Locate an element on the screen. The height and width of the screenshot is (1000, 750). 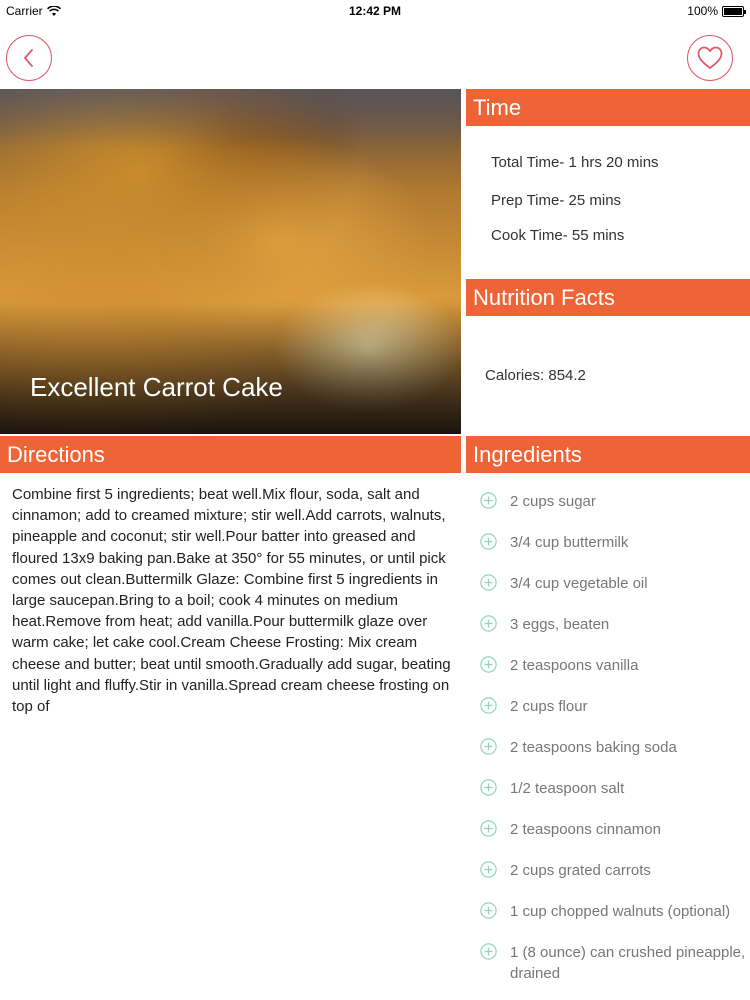
ingredient-text: 3/4 cup buttermilk is located at coordinates (569, 542).